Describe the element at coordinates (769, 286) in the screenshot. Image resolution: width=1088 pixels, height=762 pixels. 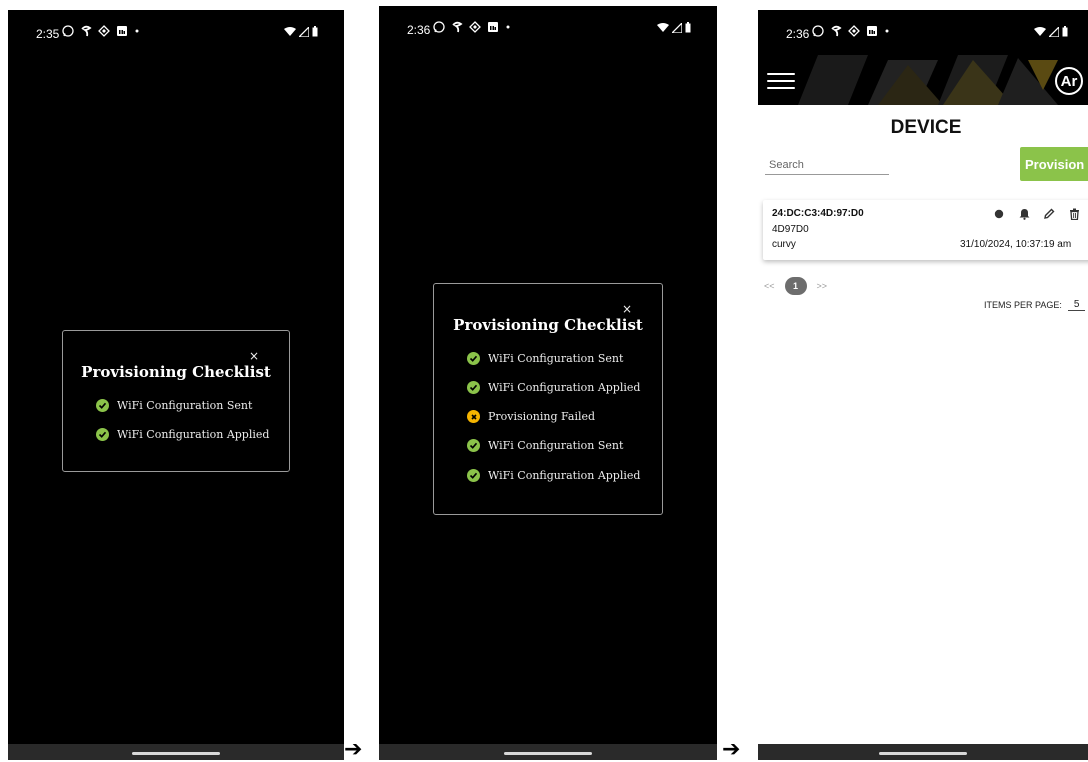
I see `pagination-prev: <<` at that location.